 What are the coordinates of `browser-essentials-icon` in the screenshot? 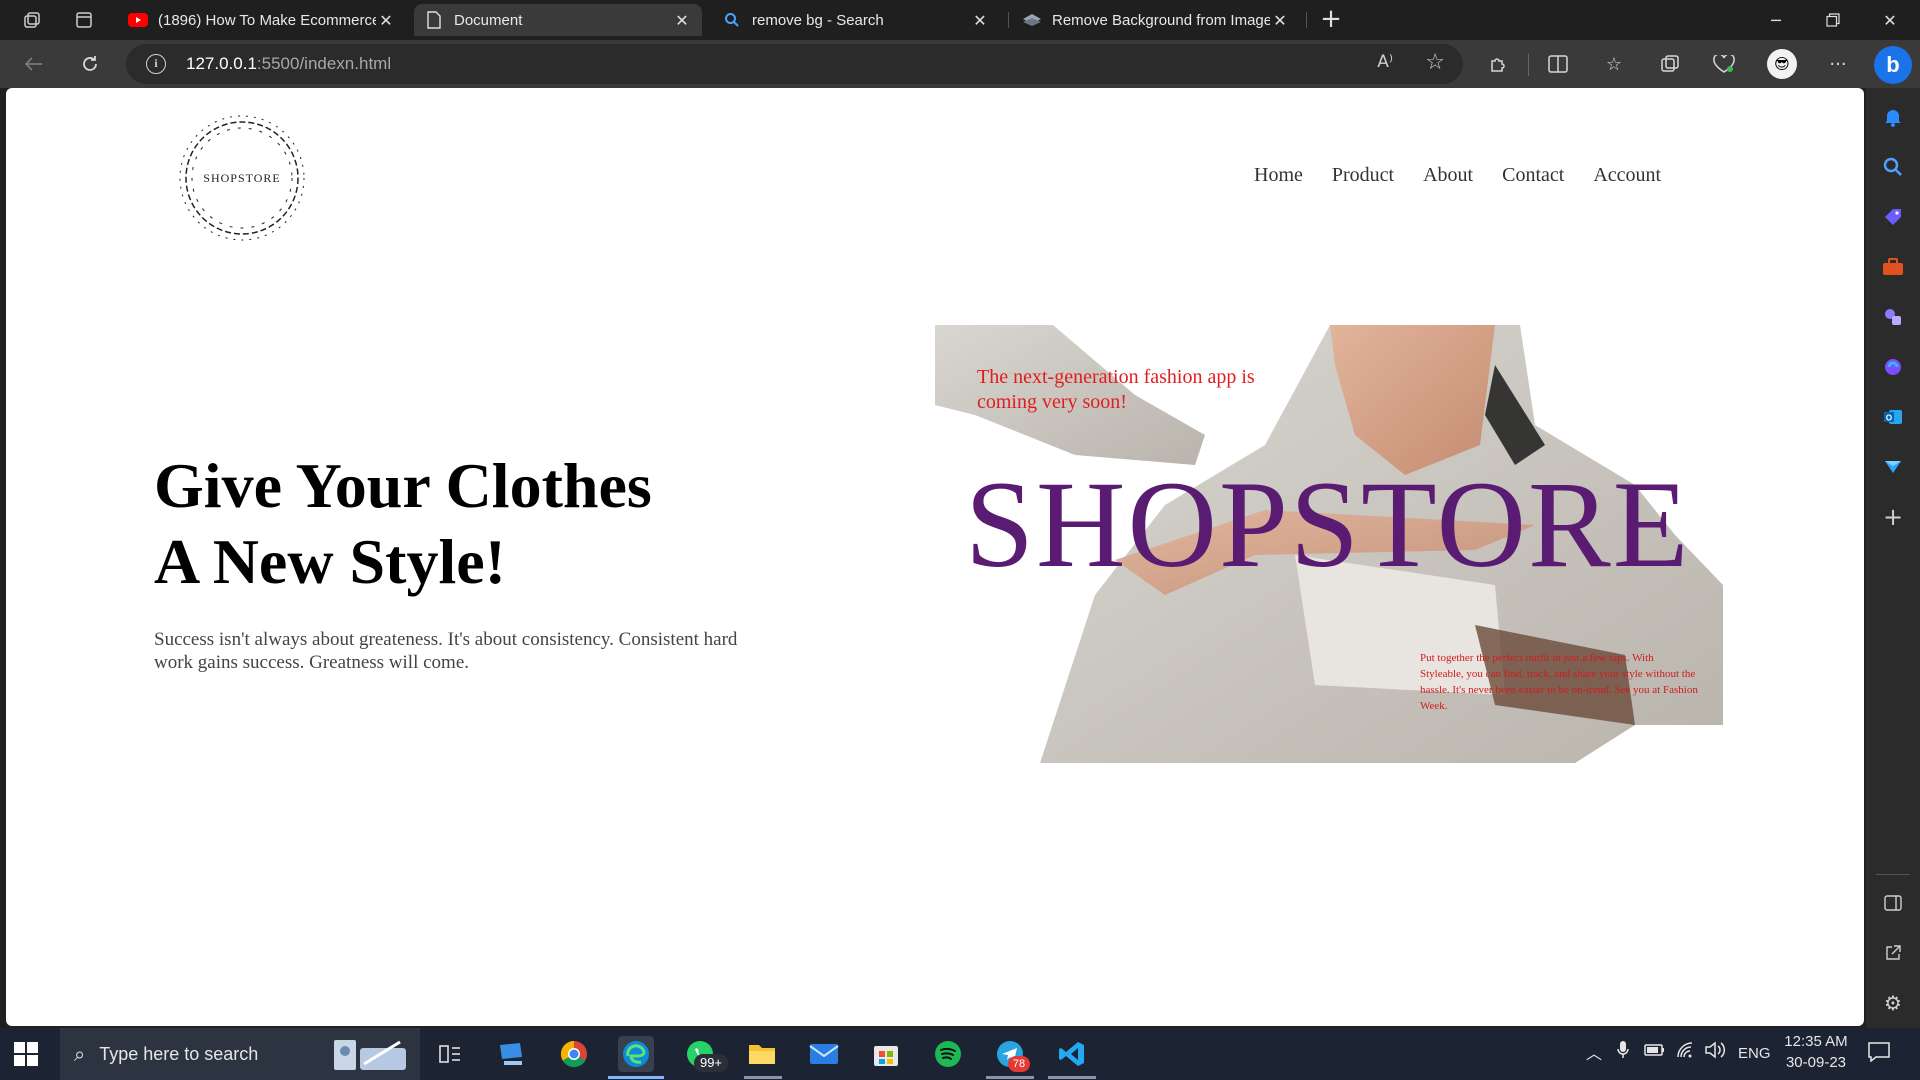 It's located at (1724, 64).